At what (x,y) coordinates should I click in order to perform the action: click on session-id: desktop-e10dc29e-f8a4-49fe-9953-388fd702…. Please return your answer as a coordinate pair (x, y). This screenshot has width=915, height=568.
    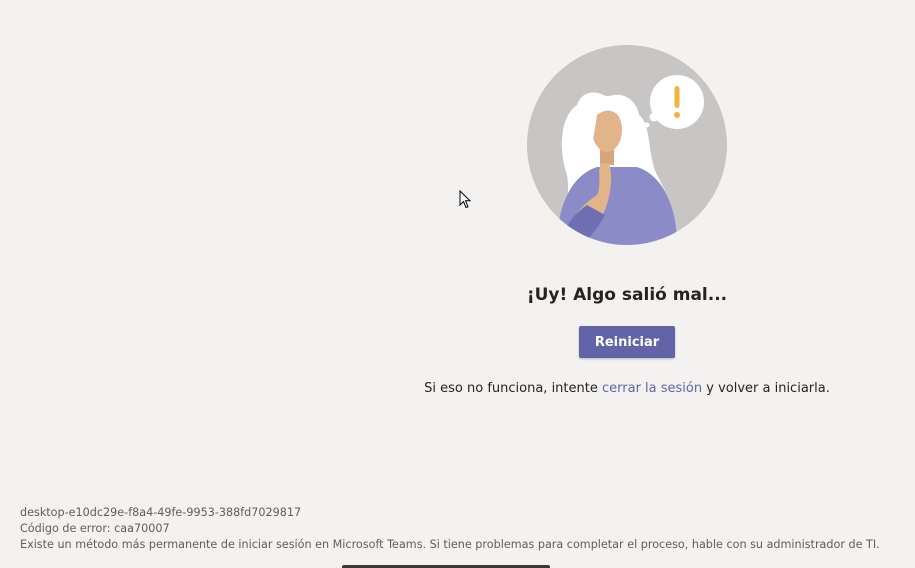
    Looking at the image, I should click on (161, 512).